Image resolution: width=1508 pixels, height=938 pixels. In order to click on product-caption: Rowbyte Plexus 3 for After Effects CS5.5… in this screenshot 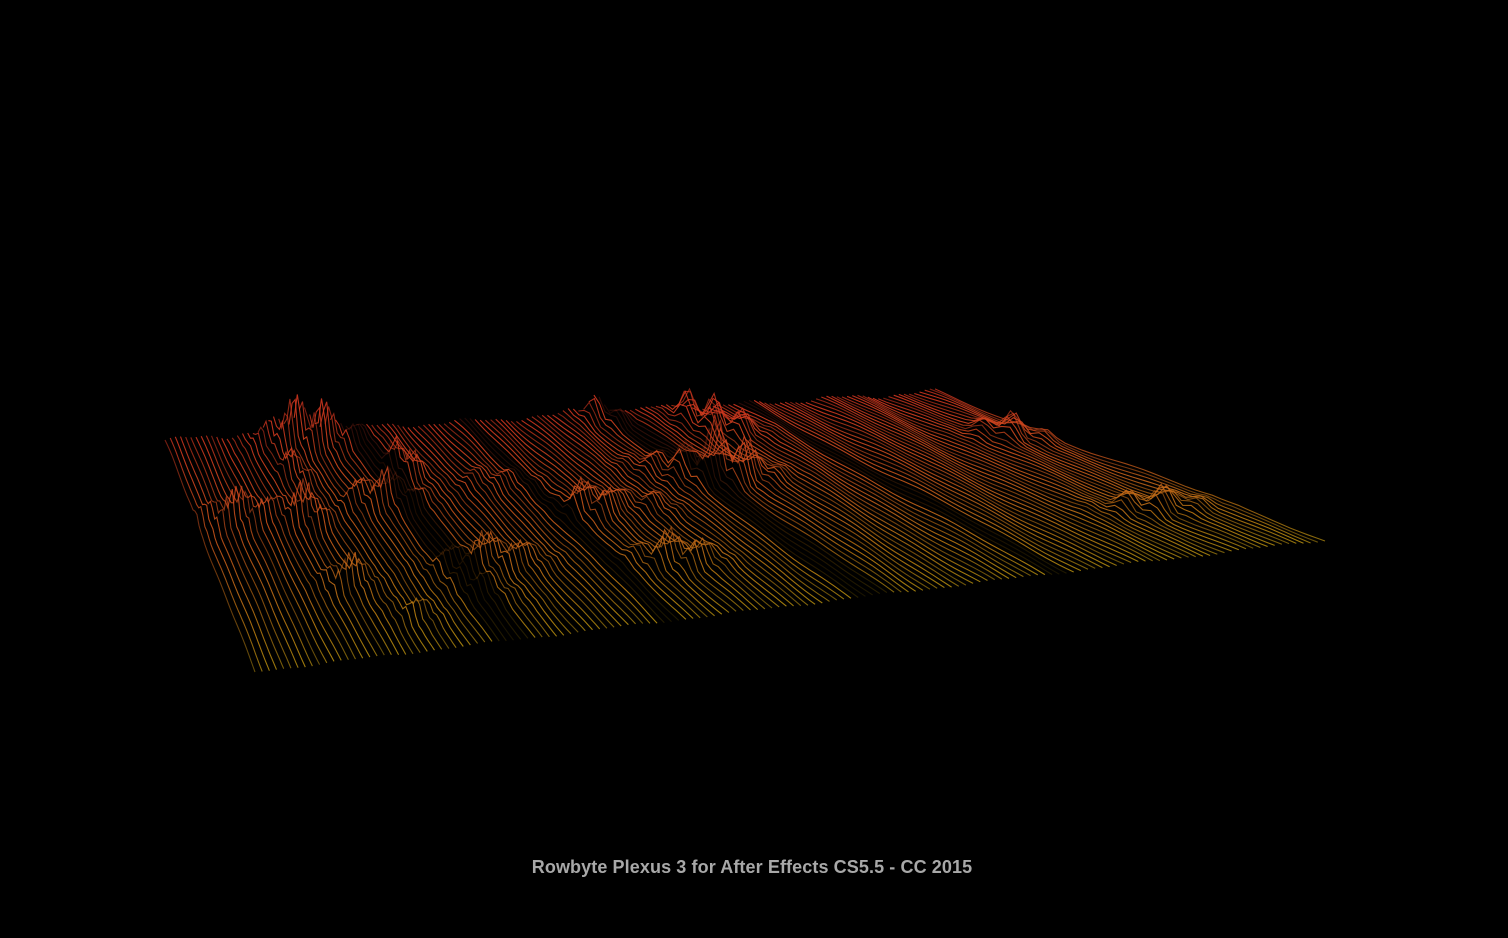, I will do `click(752, 867)`.